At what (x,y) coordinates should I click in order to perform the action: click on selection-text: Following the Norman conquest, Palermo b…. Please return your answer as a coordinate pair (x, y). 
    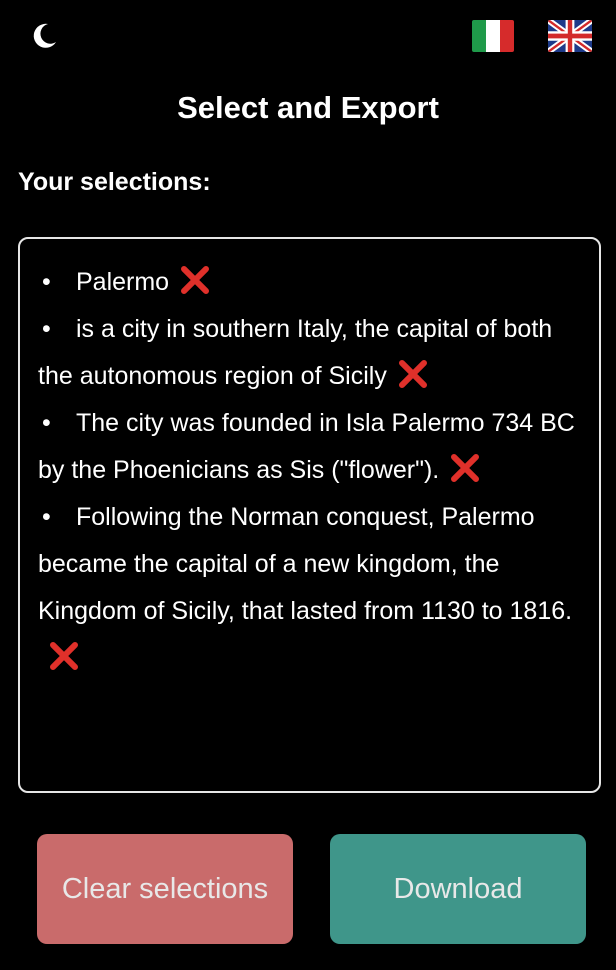
    Looking at the image, I should click on (305, 564).